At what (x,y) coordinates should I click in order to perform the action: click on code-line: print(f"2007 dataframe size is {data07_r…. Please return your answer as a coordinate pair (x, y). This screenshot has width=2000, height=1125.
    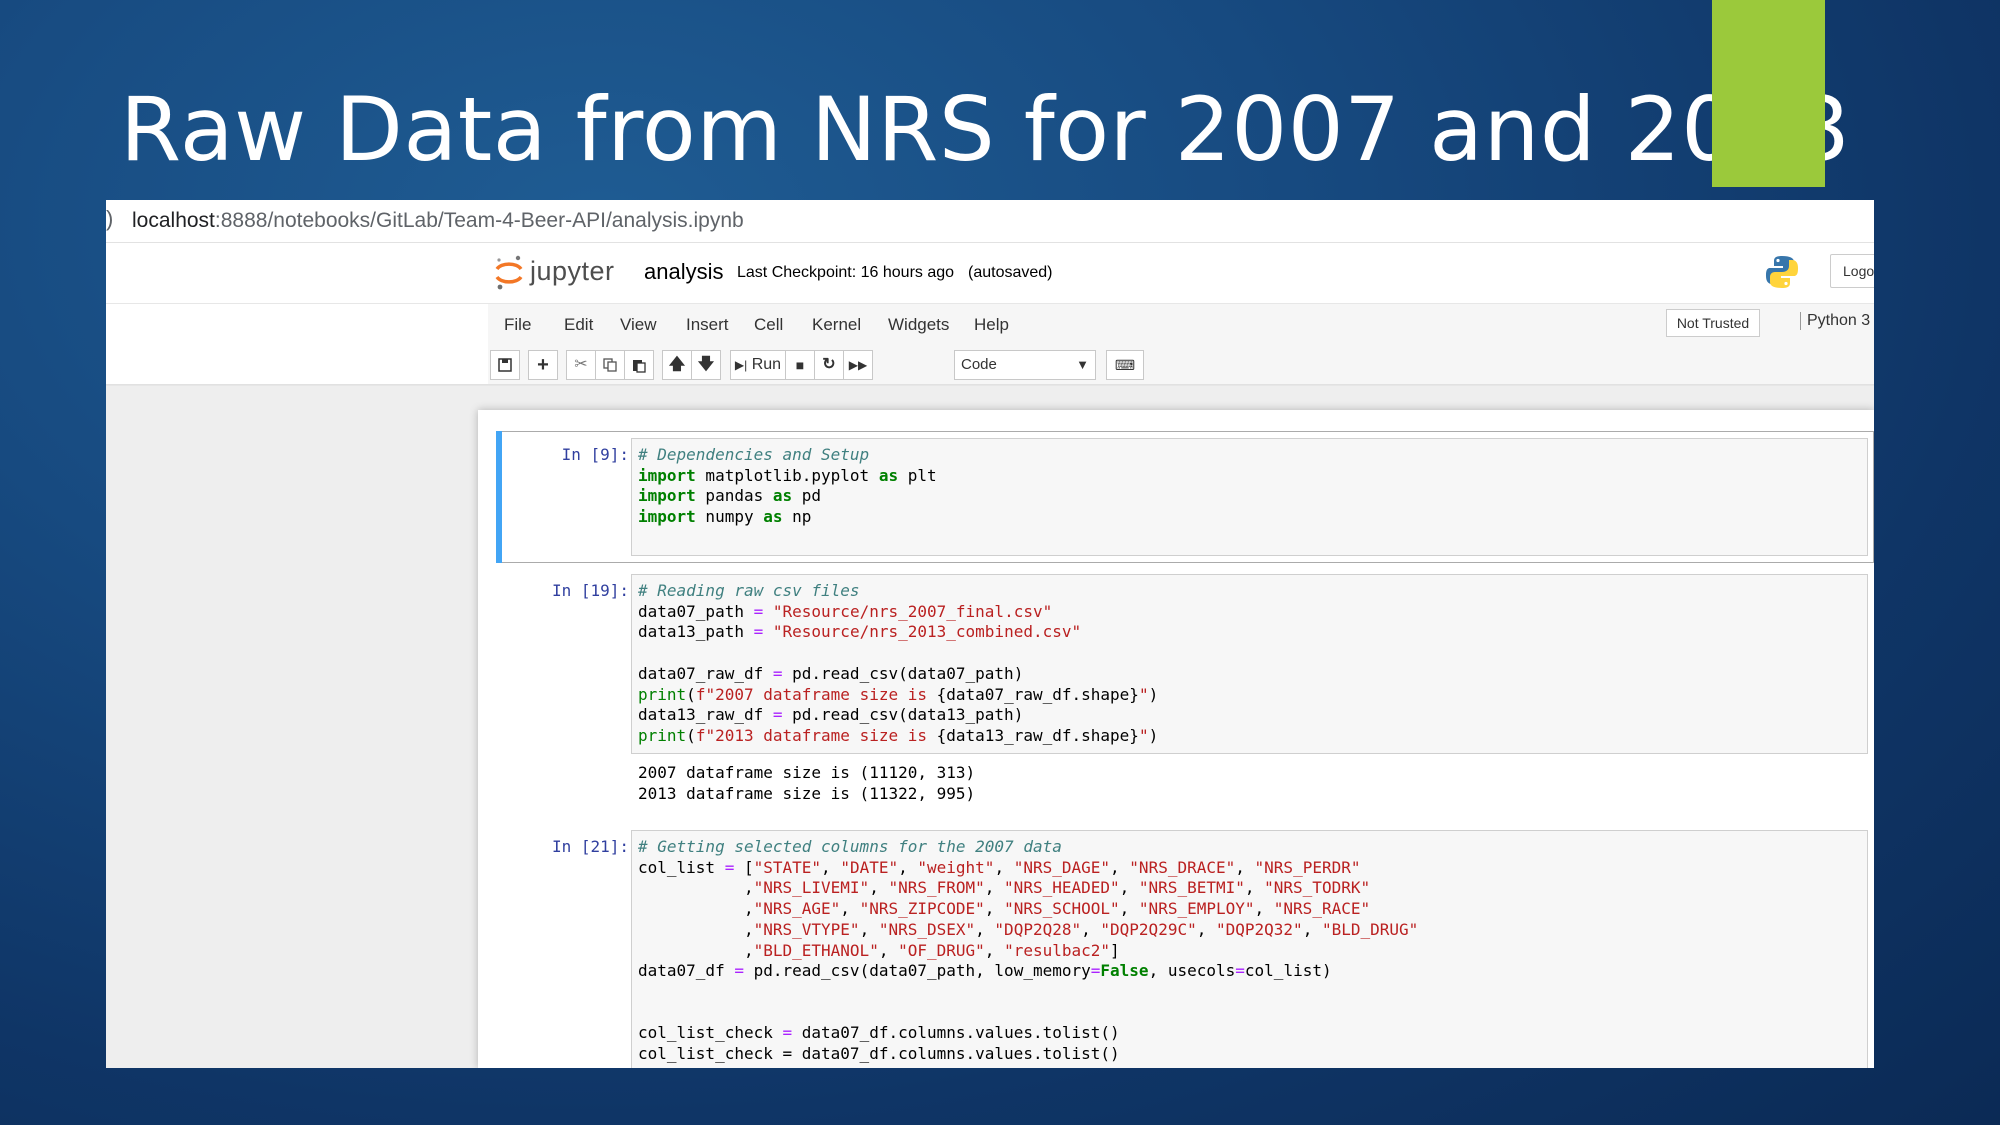
    Looking at the image, I should click on (898, 694).